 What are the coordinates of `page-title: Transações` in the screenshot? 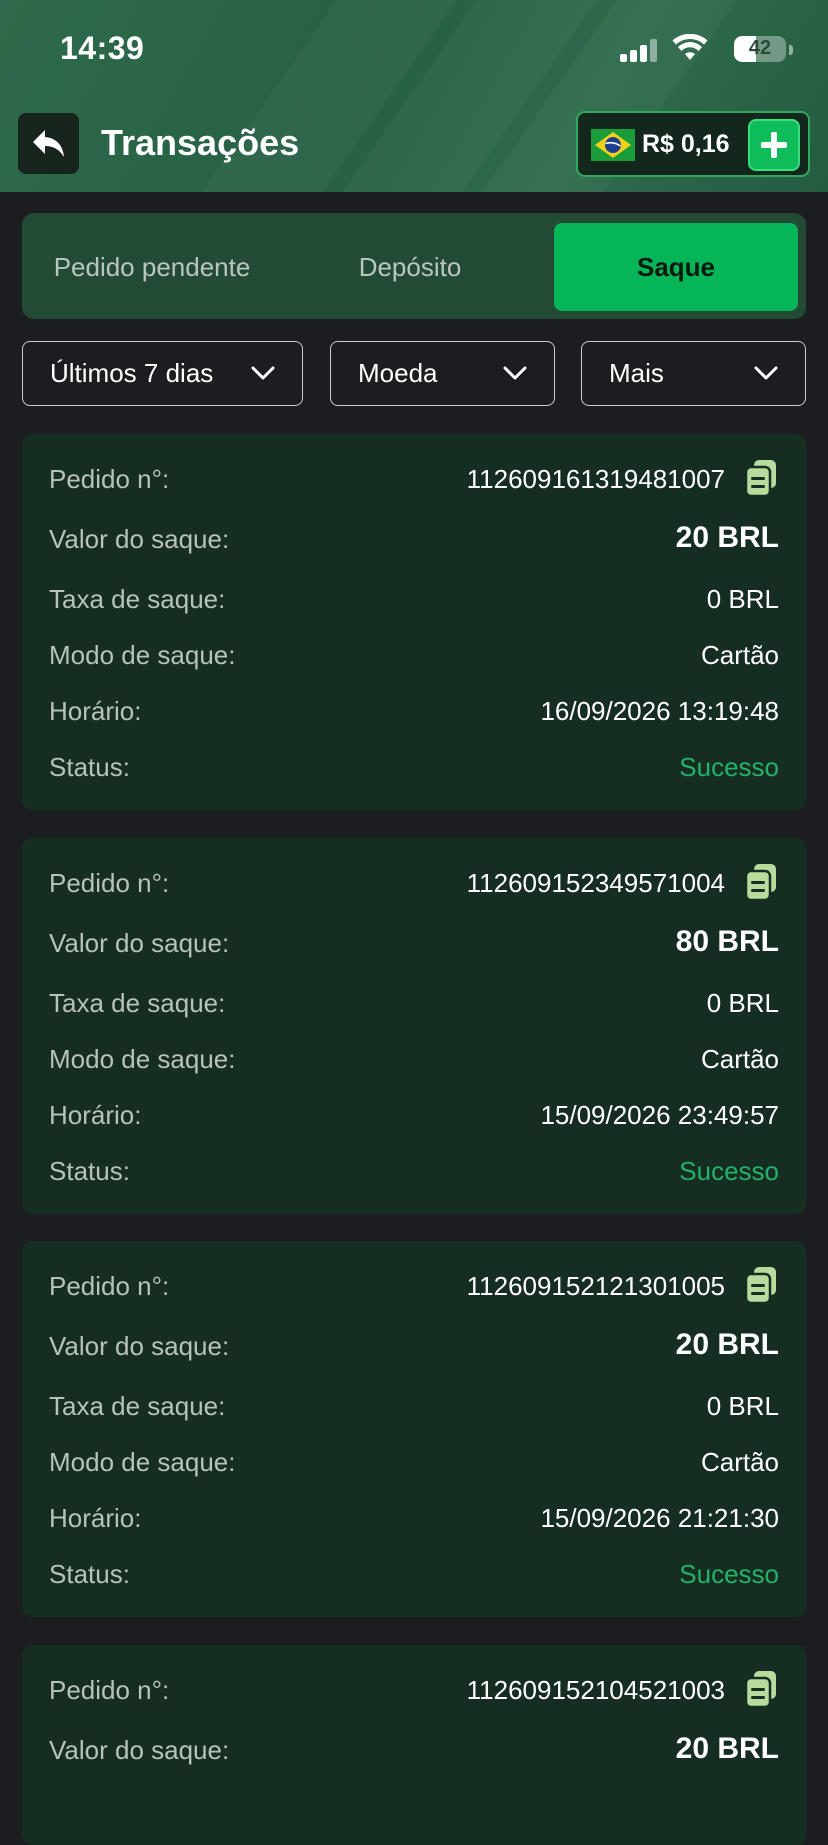 It's located at (200, 142).